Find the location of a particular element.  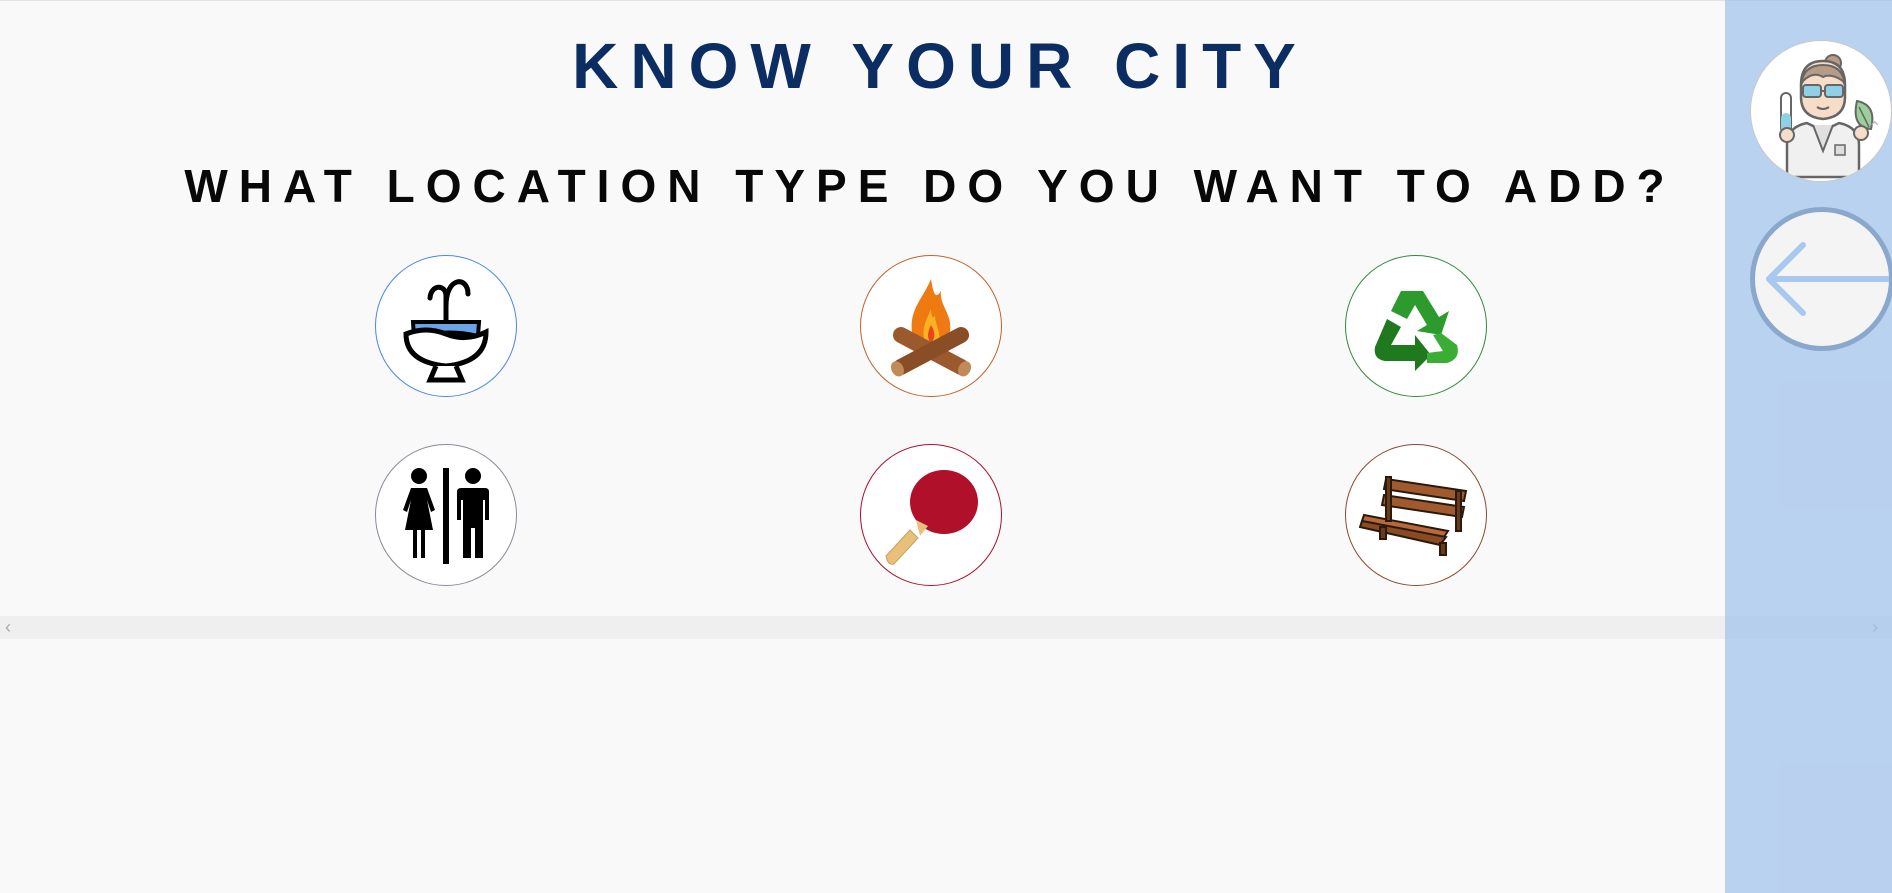

recycling-button is located at coordinates (1416, 326).